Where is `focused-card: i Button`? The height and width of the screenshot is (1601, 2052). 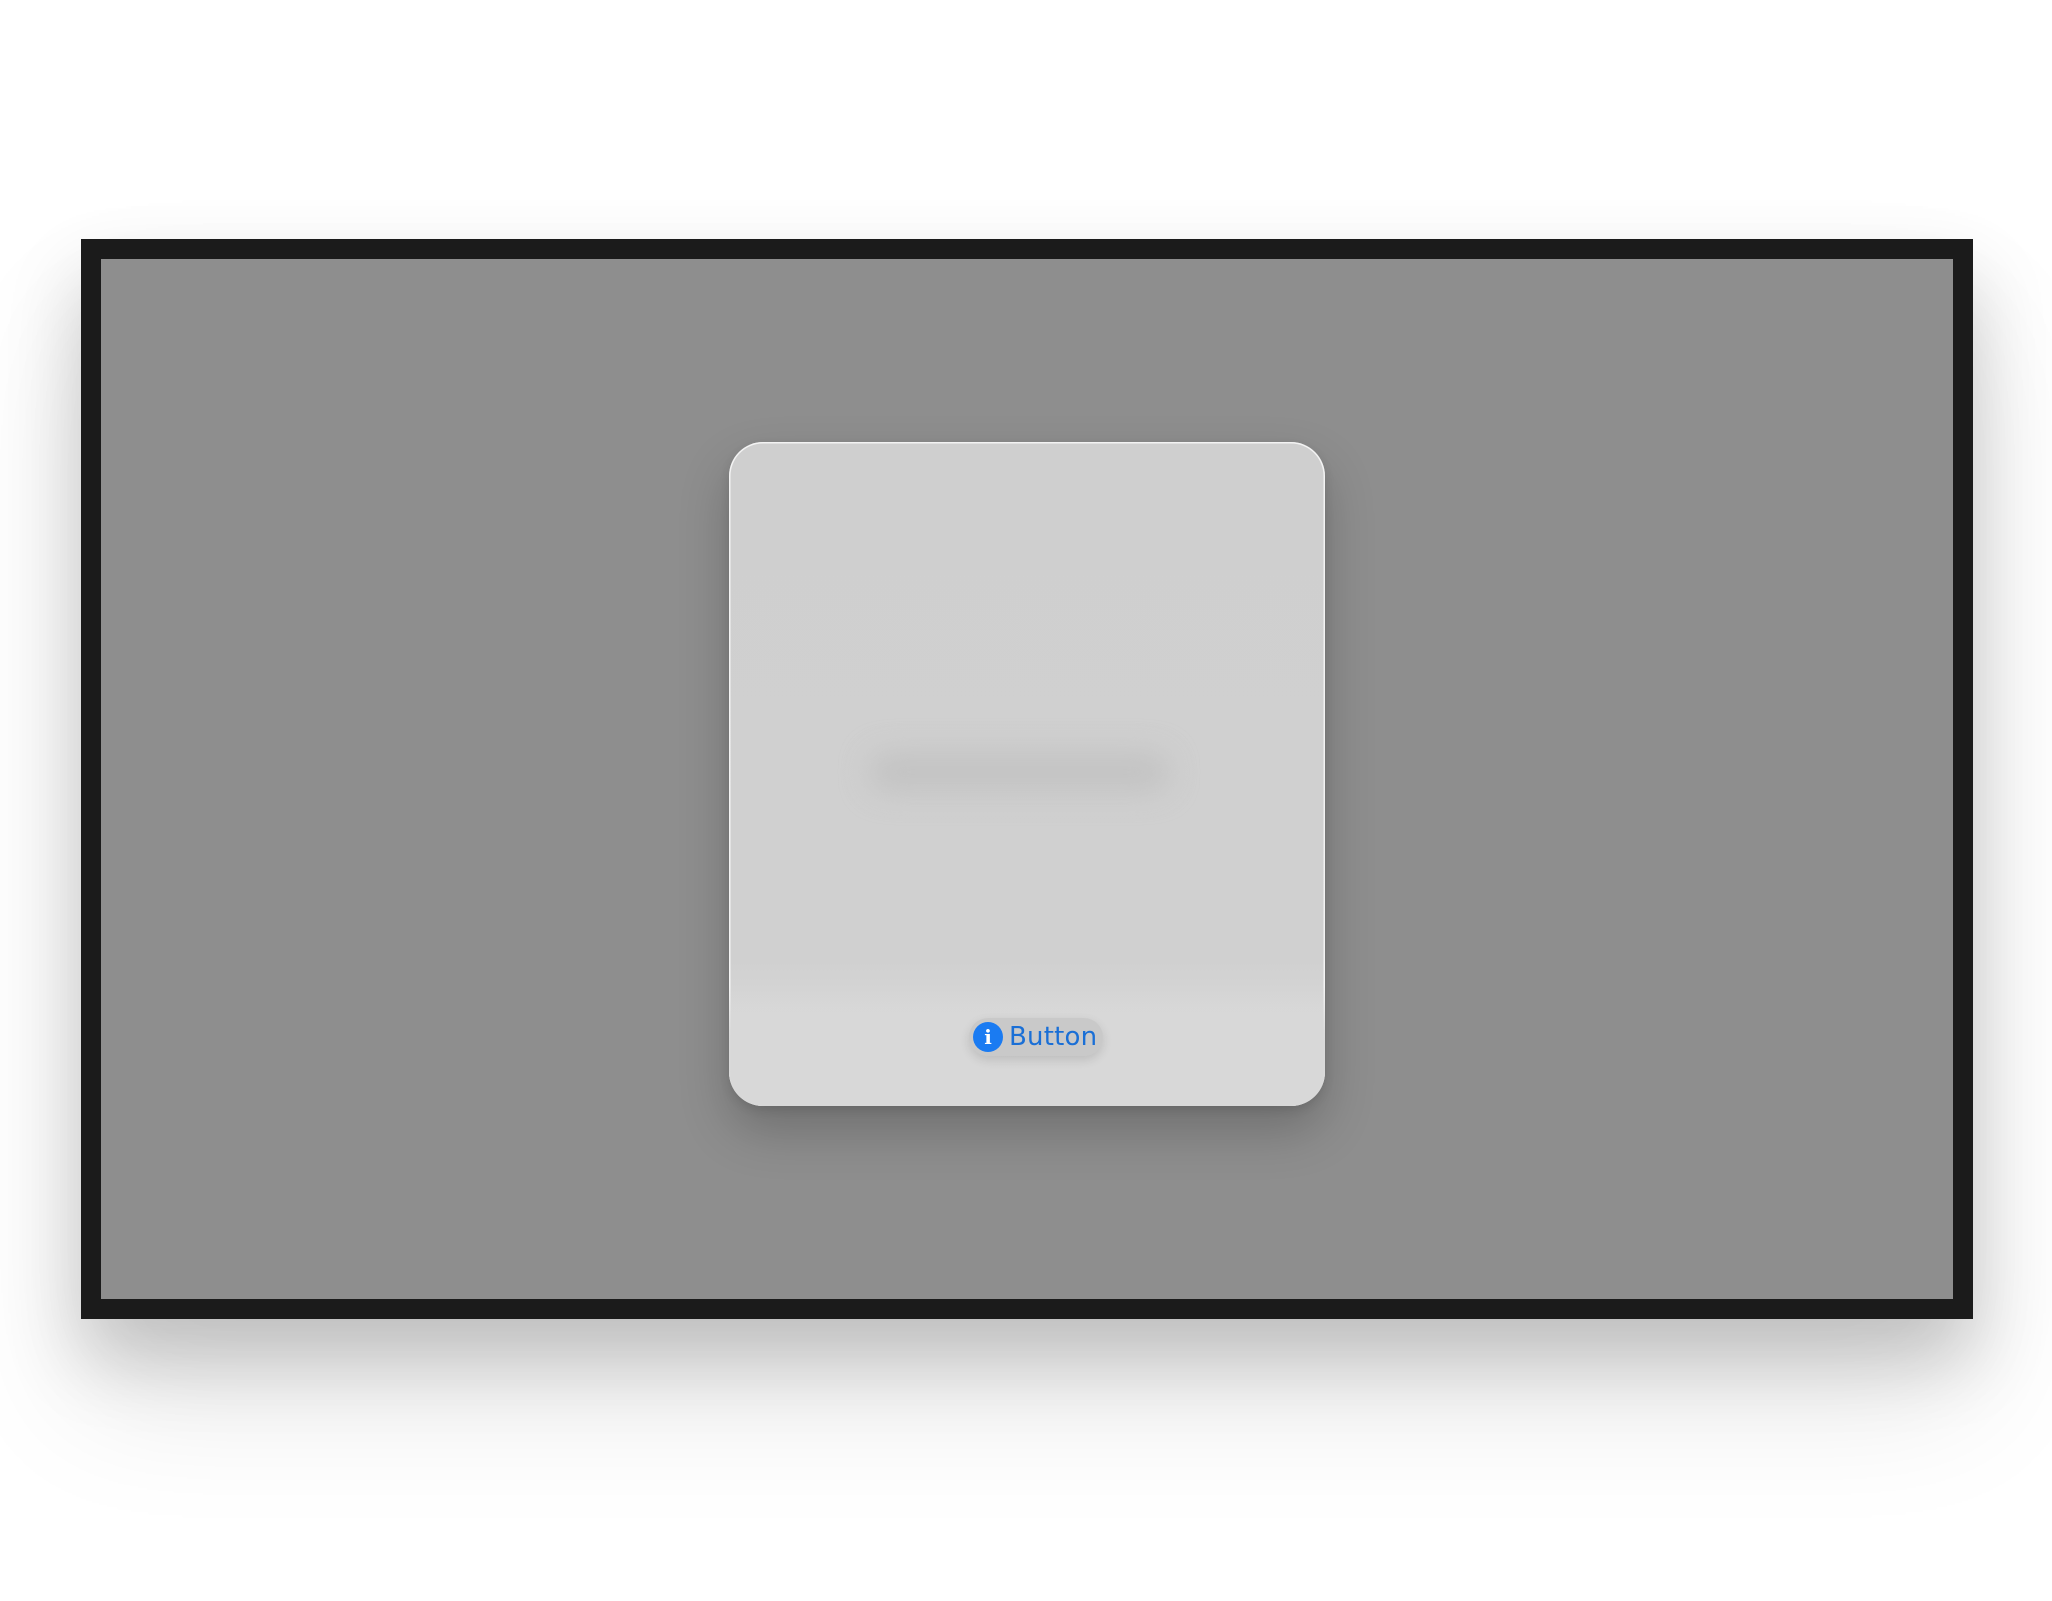
focused-card: i Button is located at coordinates (1027, 774).